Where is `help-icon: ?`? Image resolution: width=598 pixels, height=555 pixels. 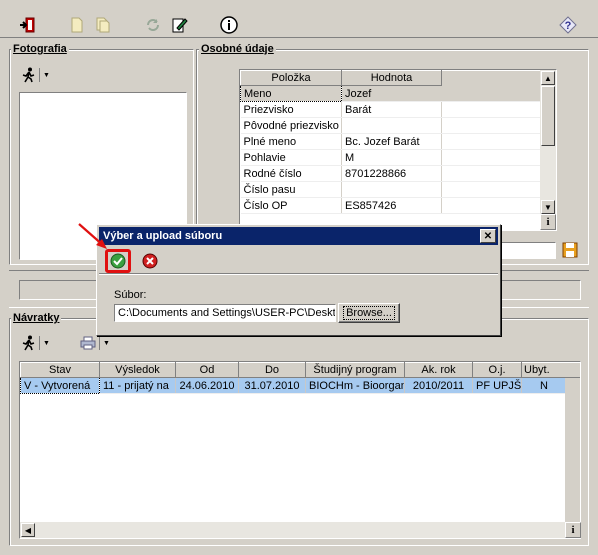
help-icon: ? is located at coordinates (568, 25).